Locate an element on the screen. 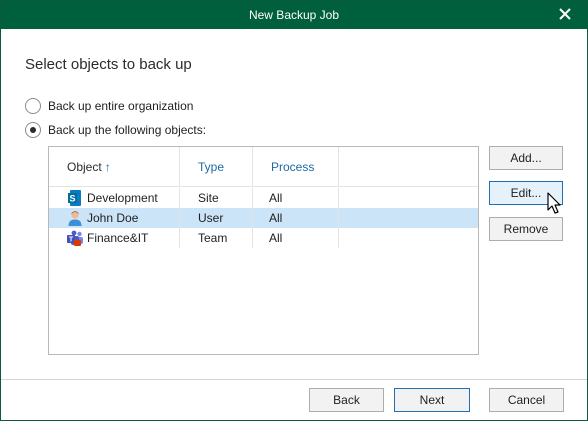 The image size is (588, 421). footer-divider is located at coordinates (294, 379).